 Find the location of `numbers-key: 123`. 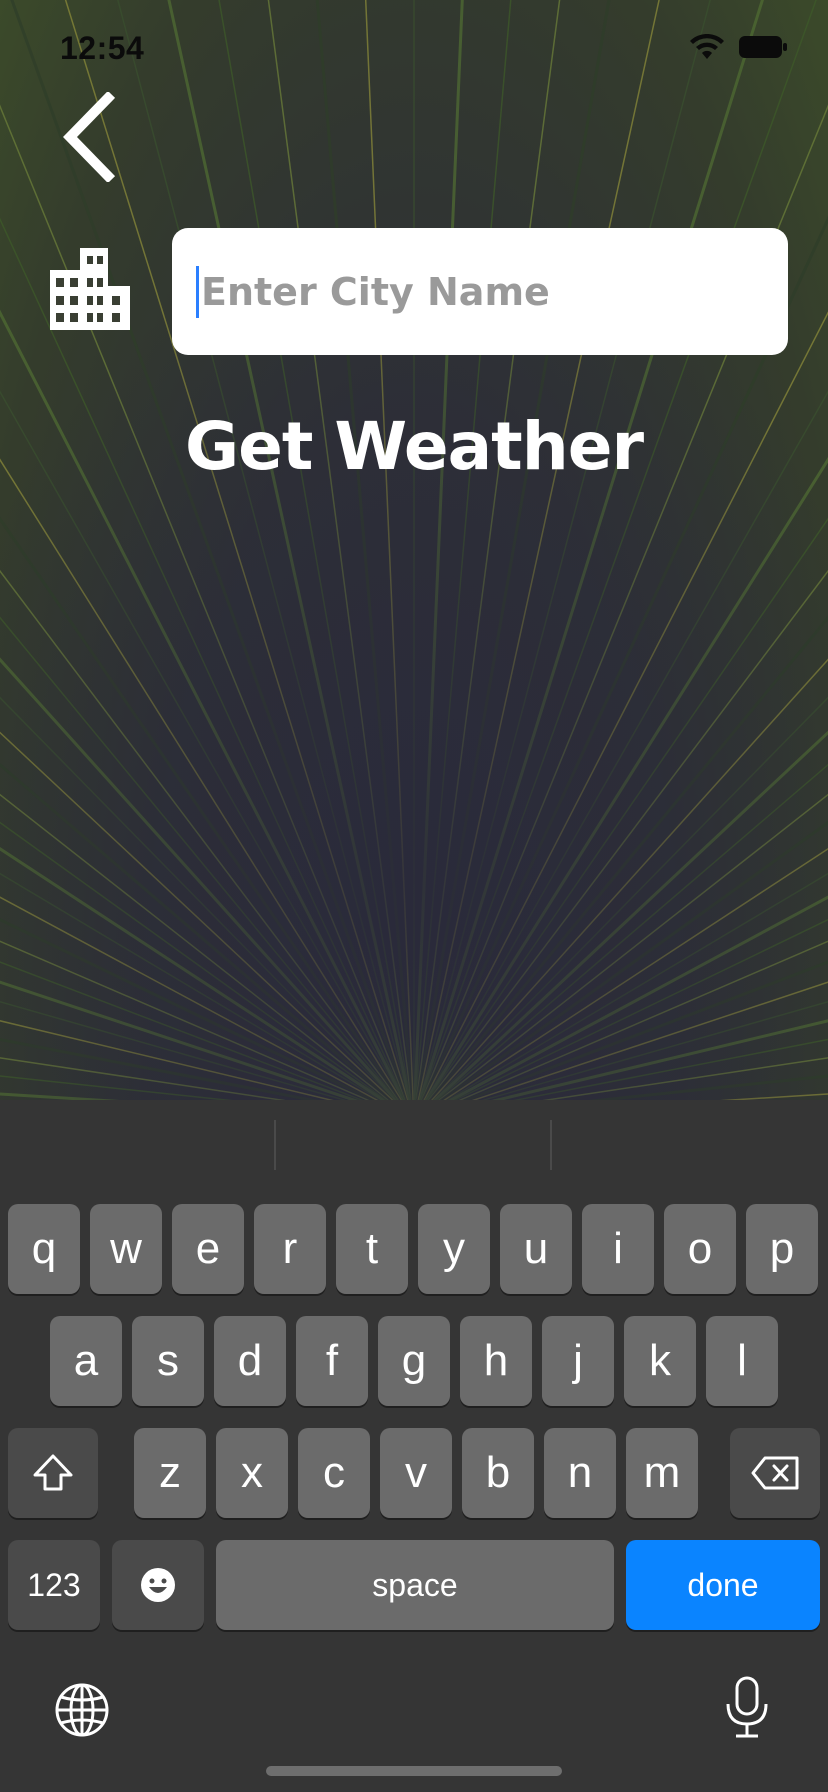

numbers-key: 123 is located at coordinates (54, 1585).